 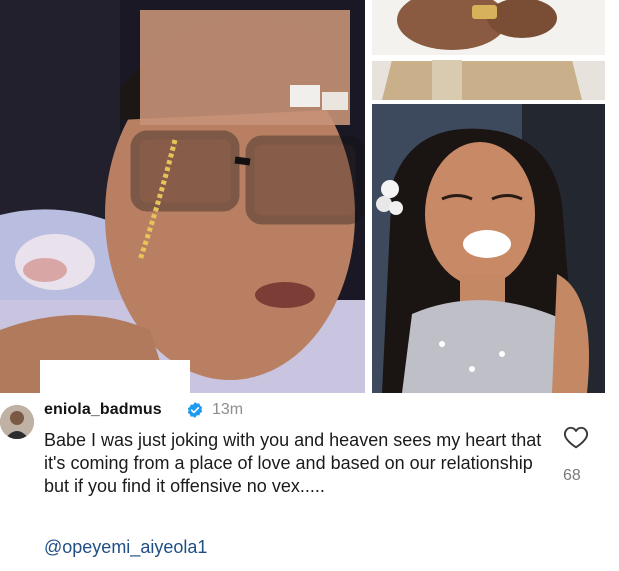 I want to click on comment-timestamp: 13m, so click(x=228, y=409).